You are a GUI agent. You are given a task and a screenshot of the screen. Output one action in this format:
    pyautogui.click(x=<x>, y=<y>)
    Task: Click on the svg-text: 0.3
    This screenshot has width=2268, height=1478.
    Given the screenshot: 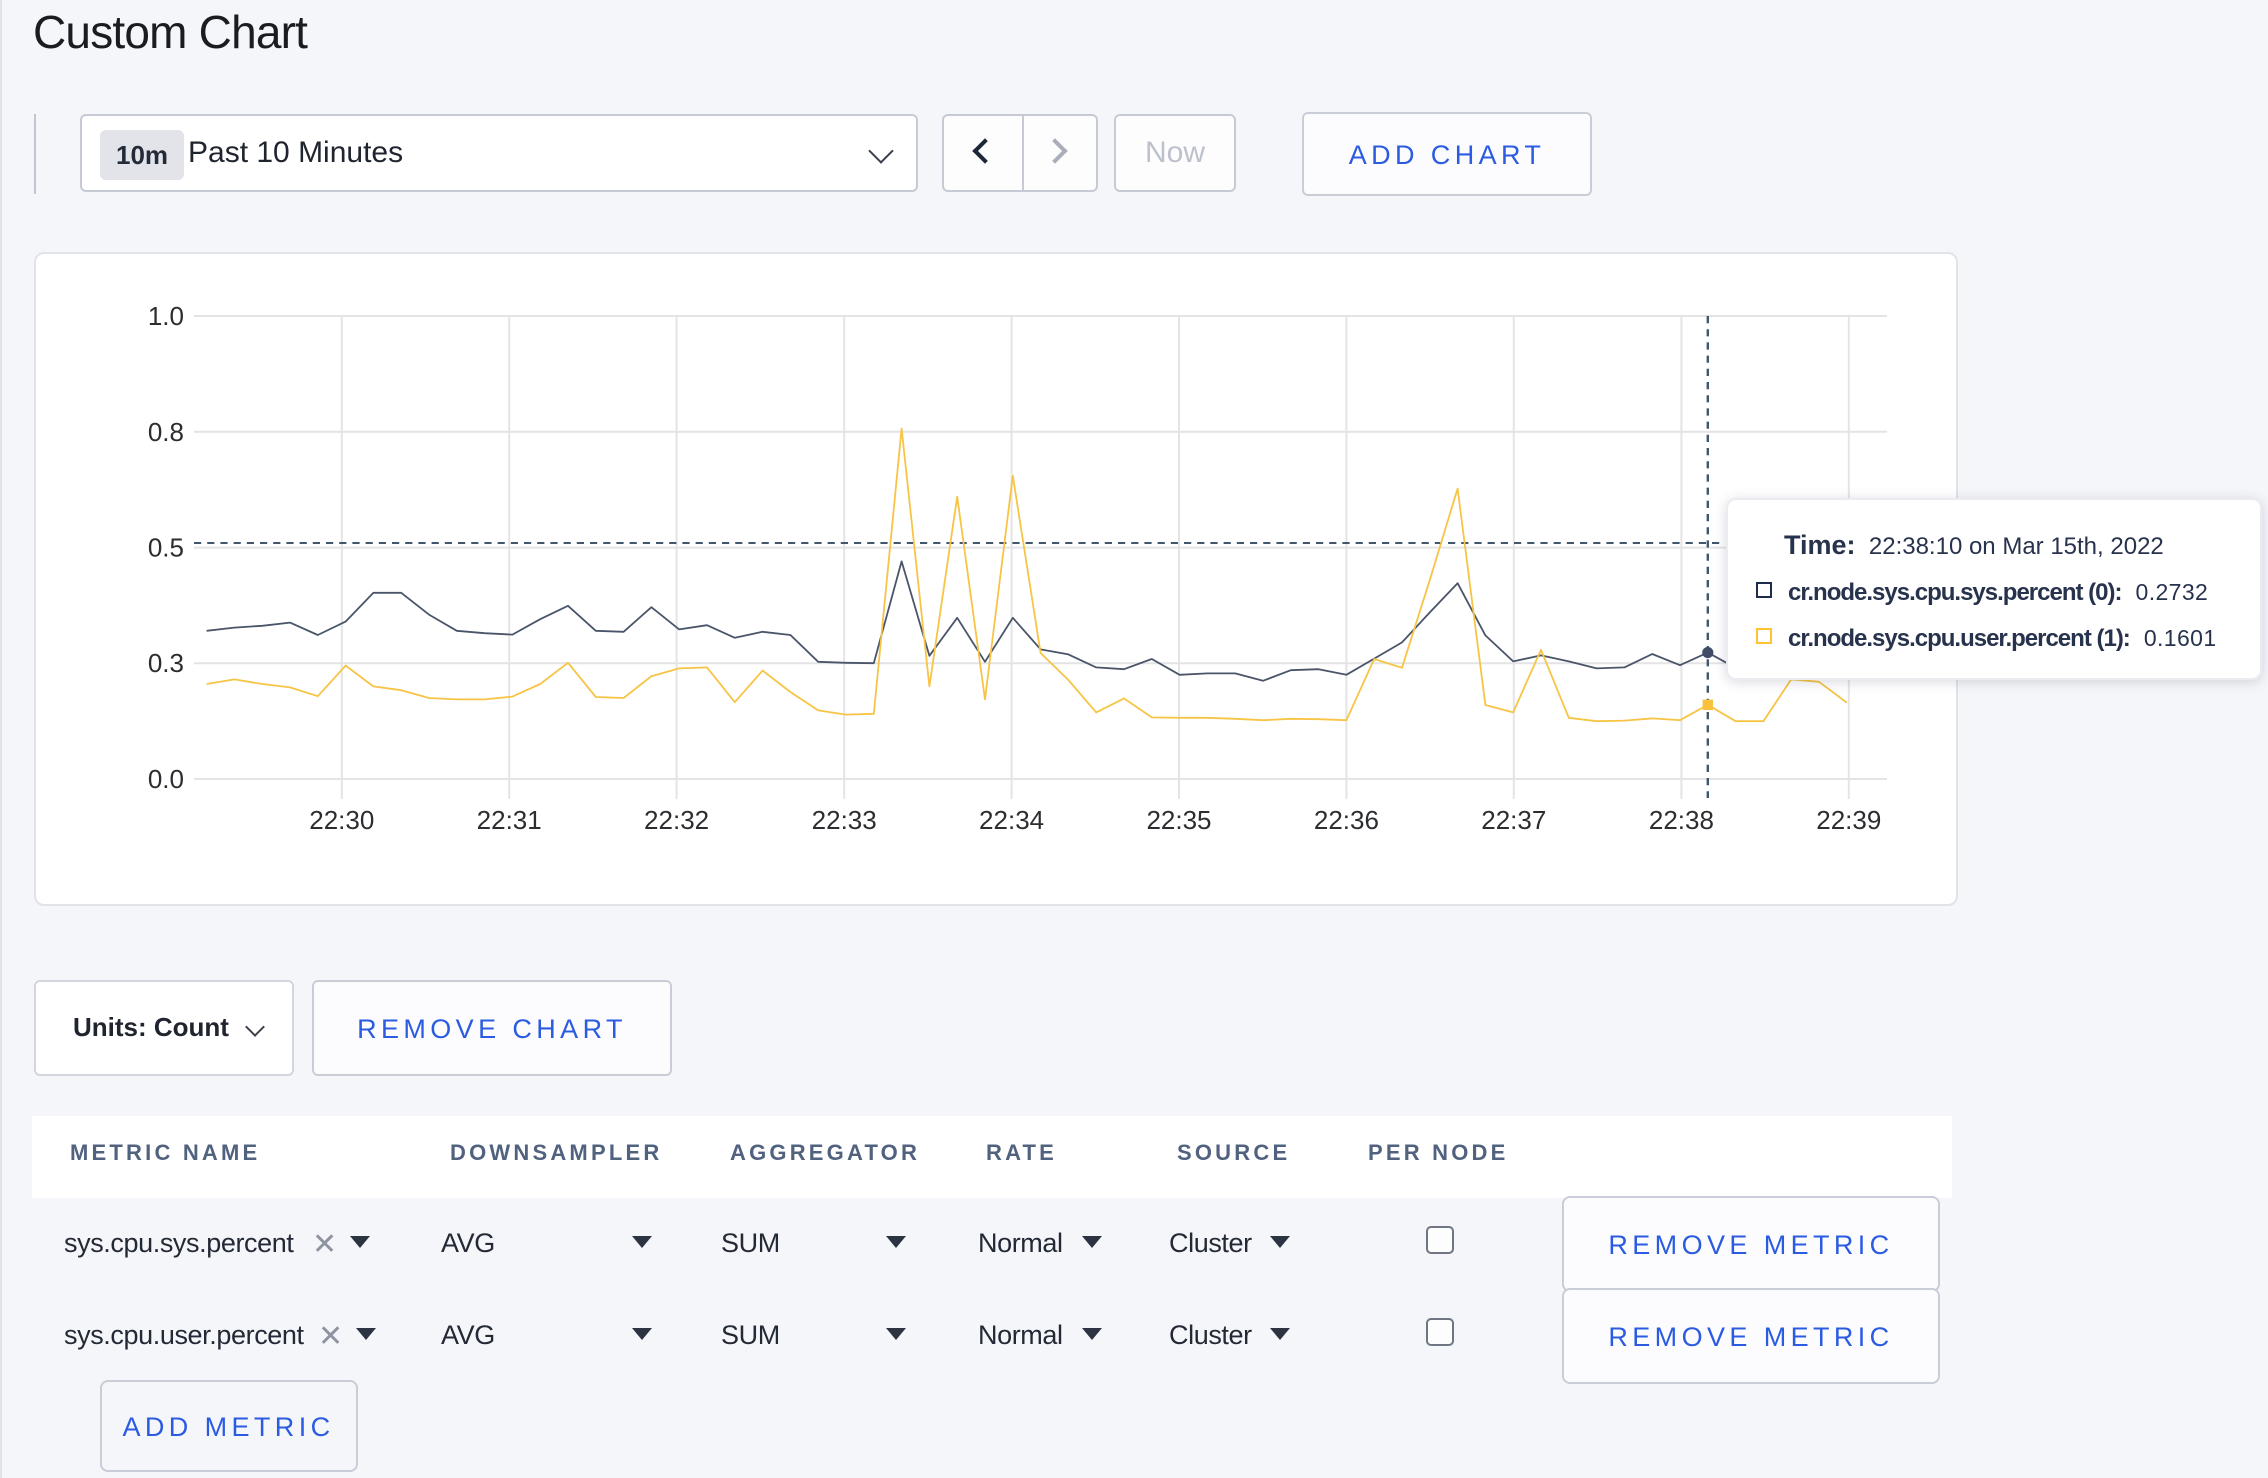 What is the action you would take?
    pyautogui.click(x=166, y=663)
    